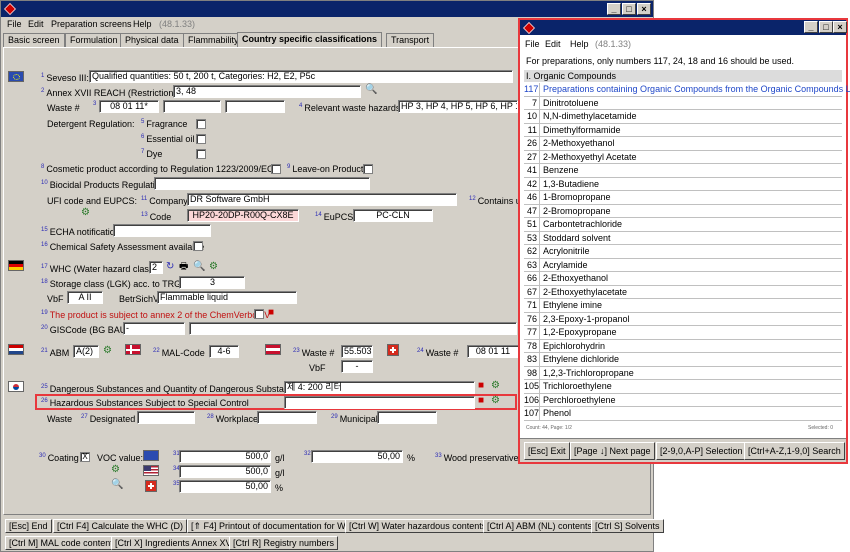 Image resolution: width=850 pixels, height=552 pixels. Describe the element at coordinates (683, 292) in the screenshot. I see `list-item: 67 2-Ethoxyethylacetate` at that location.